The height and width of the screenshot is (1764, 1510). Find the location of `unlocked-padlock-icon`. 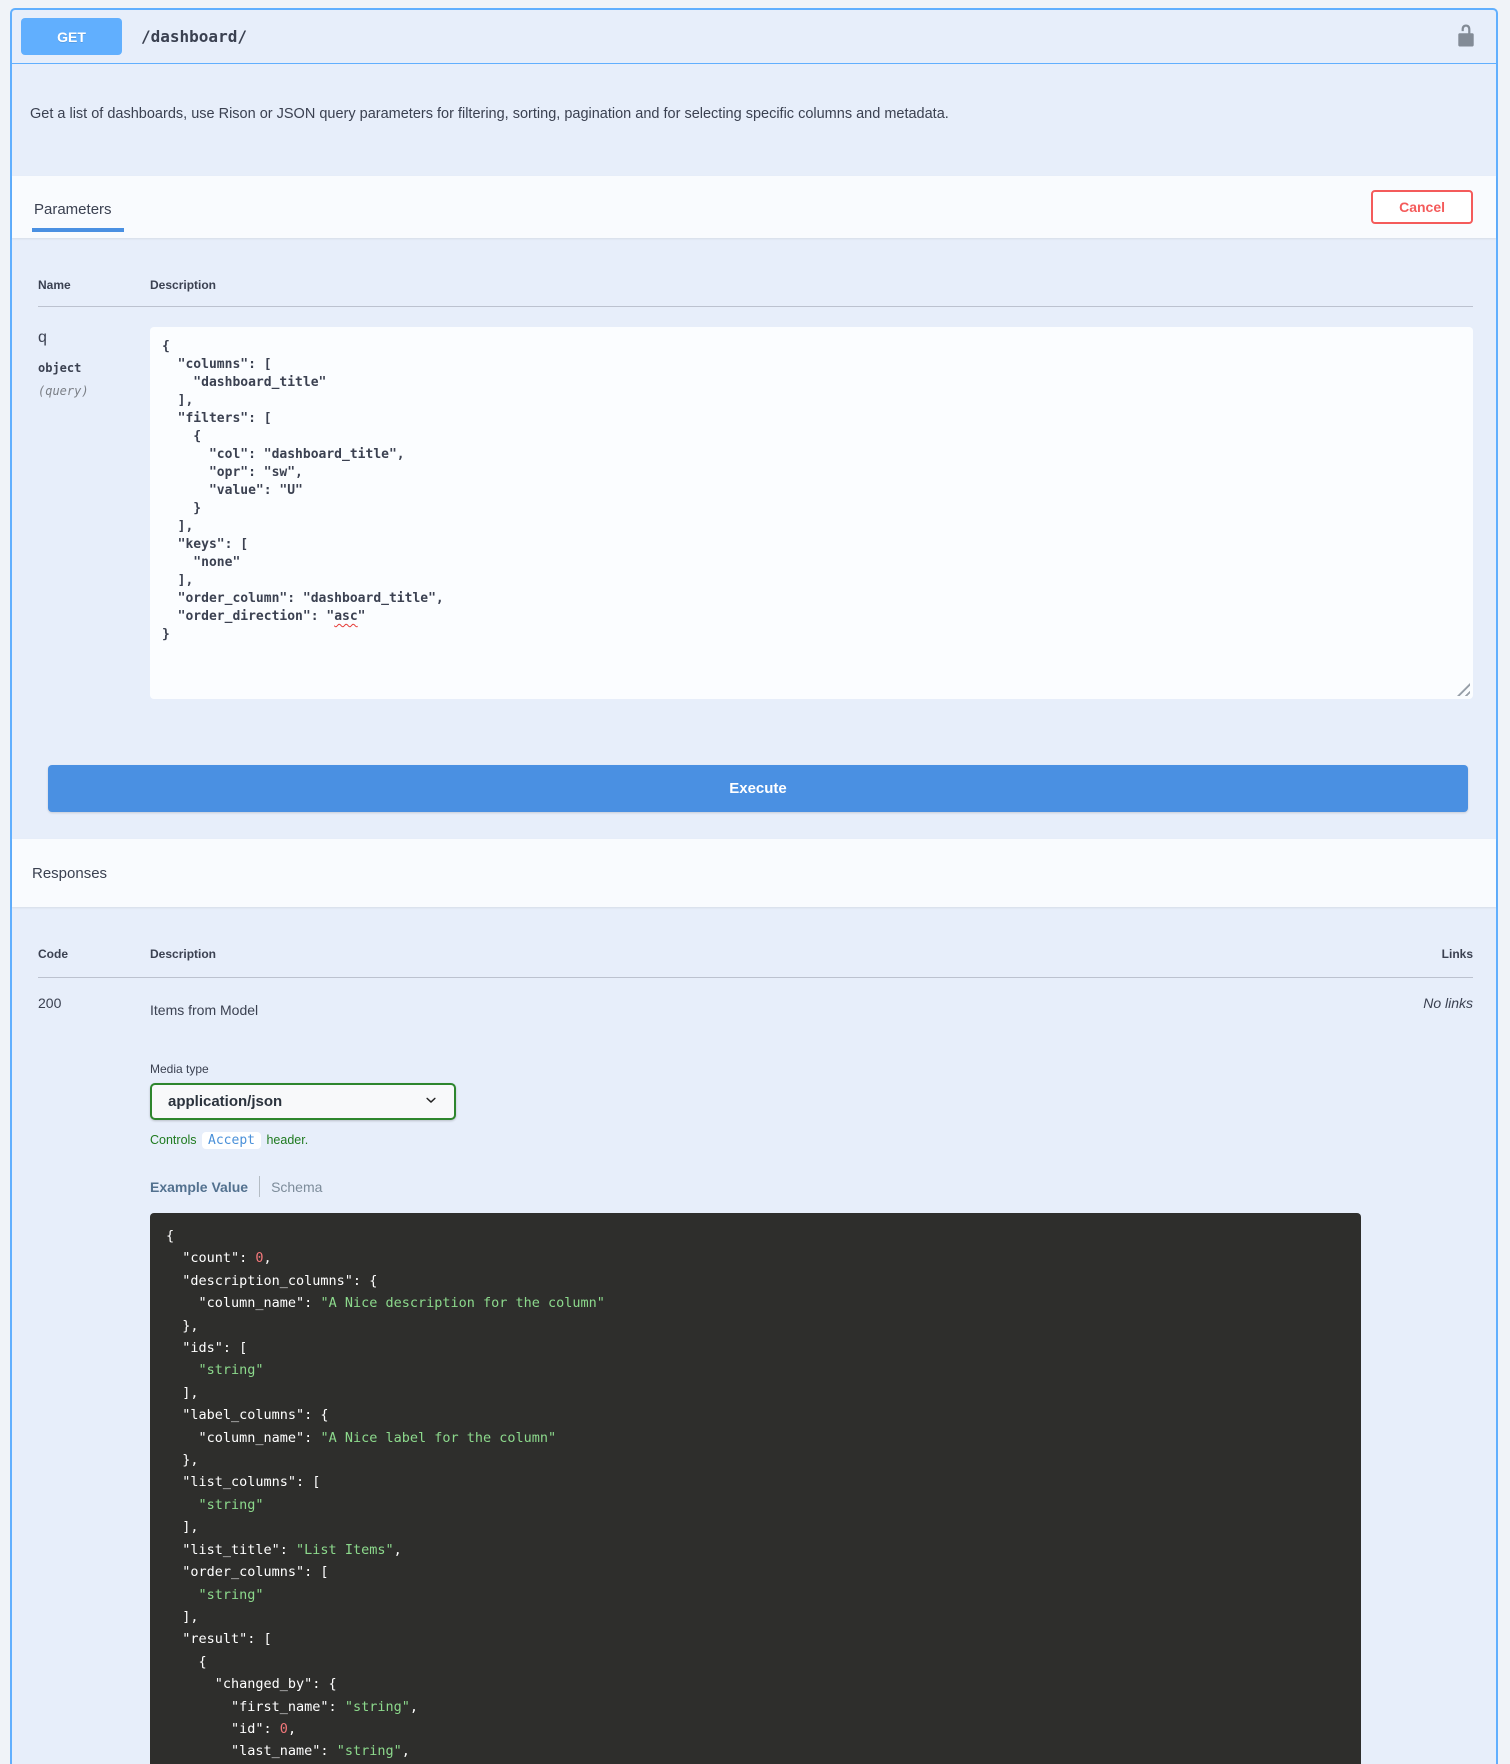

unlocked-padlock-icon is located at coordinates (1466, 37).